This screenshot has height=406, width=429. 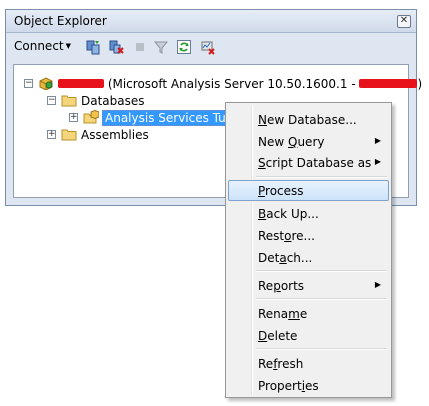 I want to click on menu-item-refresh: Refresh, so click(x=308, y=363).